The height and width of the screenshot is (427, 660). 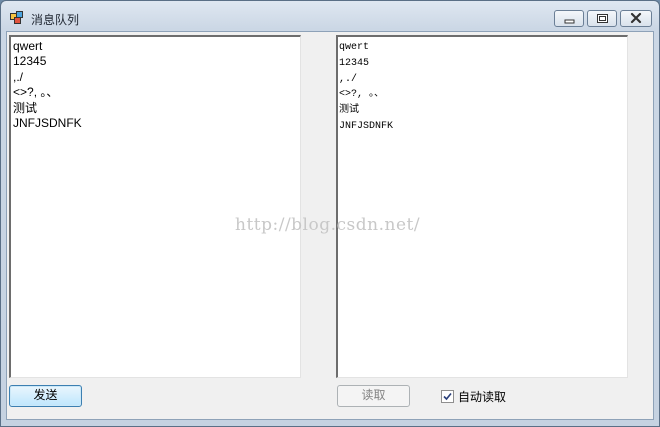 I want to click on minimize-button, so click(x=569, y=18).